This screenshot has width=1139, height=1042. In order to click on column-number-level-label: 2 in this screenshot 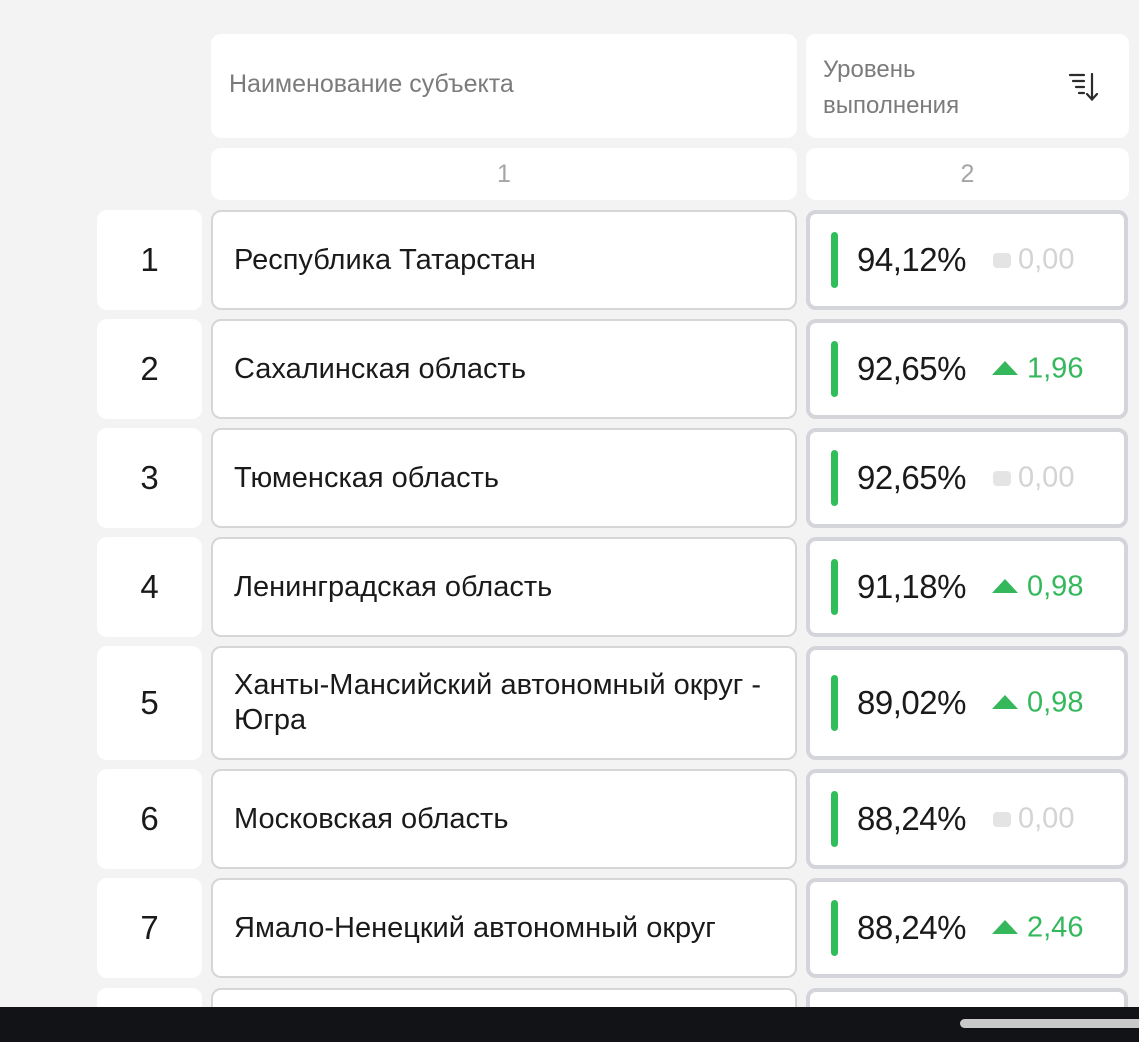, I will do `click(967, 173)`.